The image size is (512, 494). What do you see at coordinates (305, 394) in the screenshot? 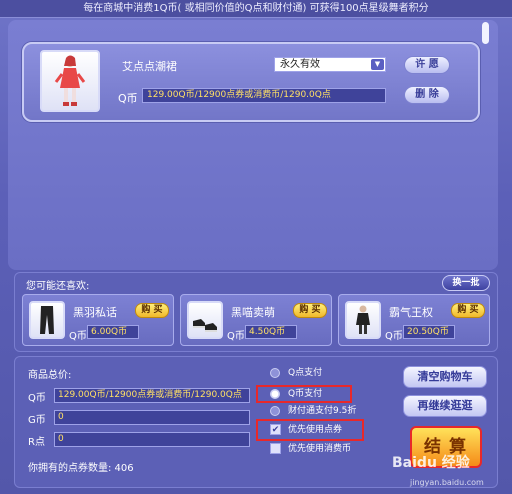
I see `pay-option-label: Q币支付` at bounding box center [305, 394].